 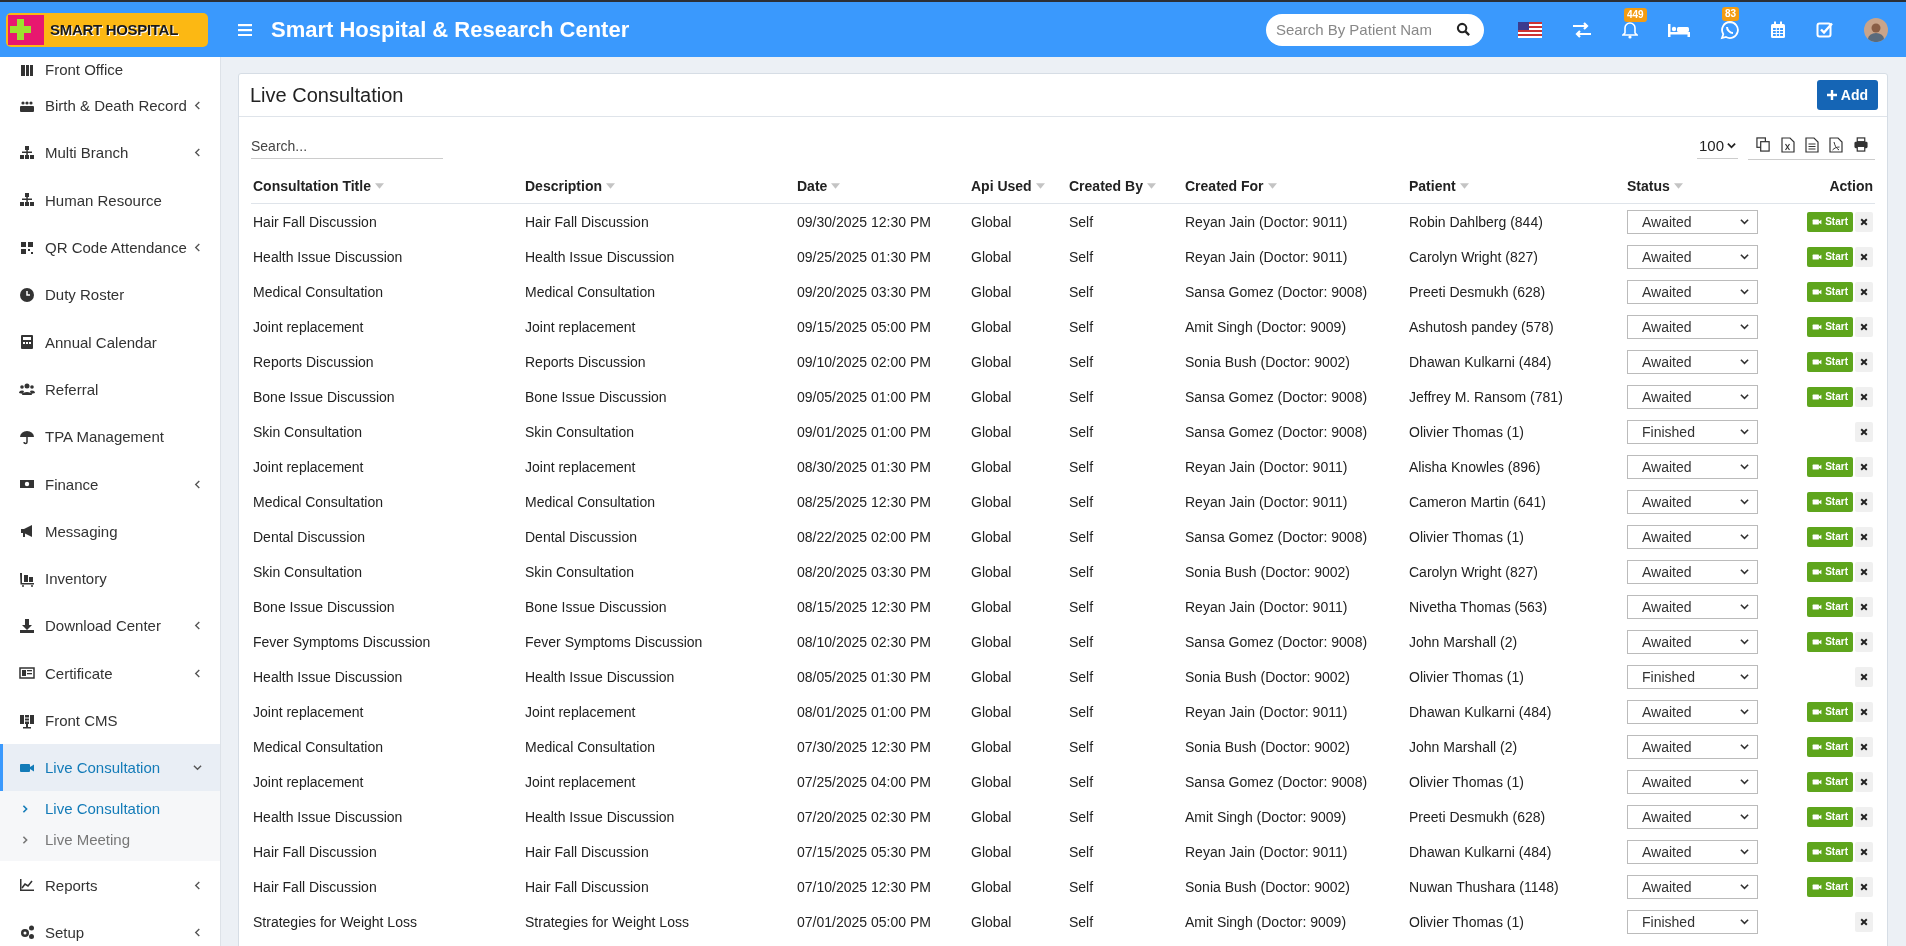 I want to click on sidebar-item: Setup, so click(x=110, y=927).